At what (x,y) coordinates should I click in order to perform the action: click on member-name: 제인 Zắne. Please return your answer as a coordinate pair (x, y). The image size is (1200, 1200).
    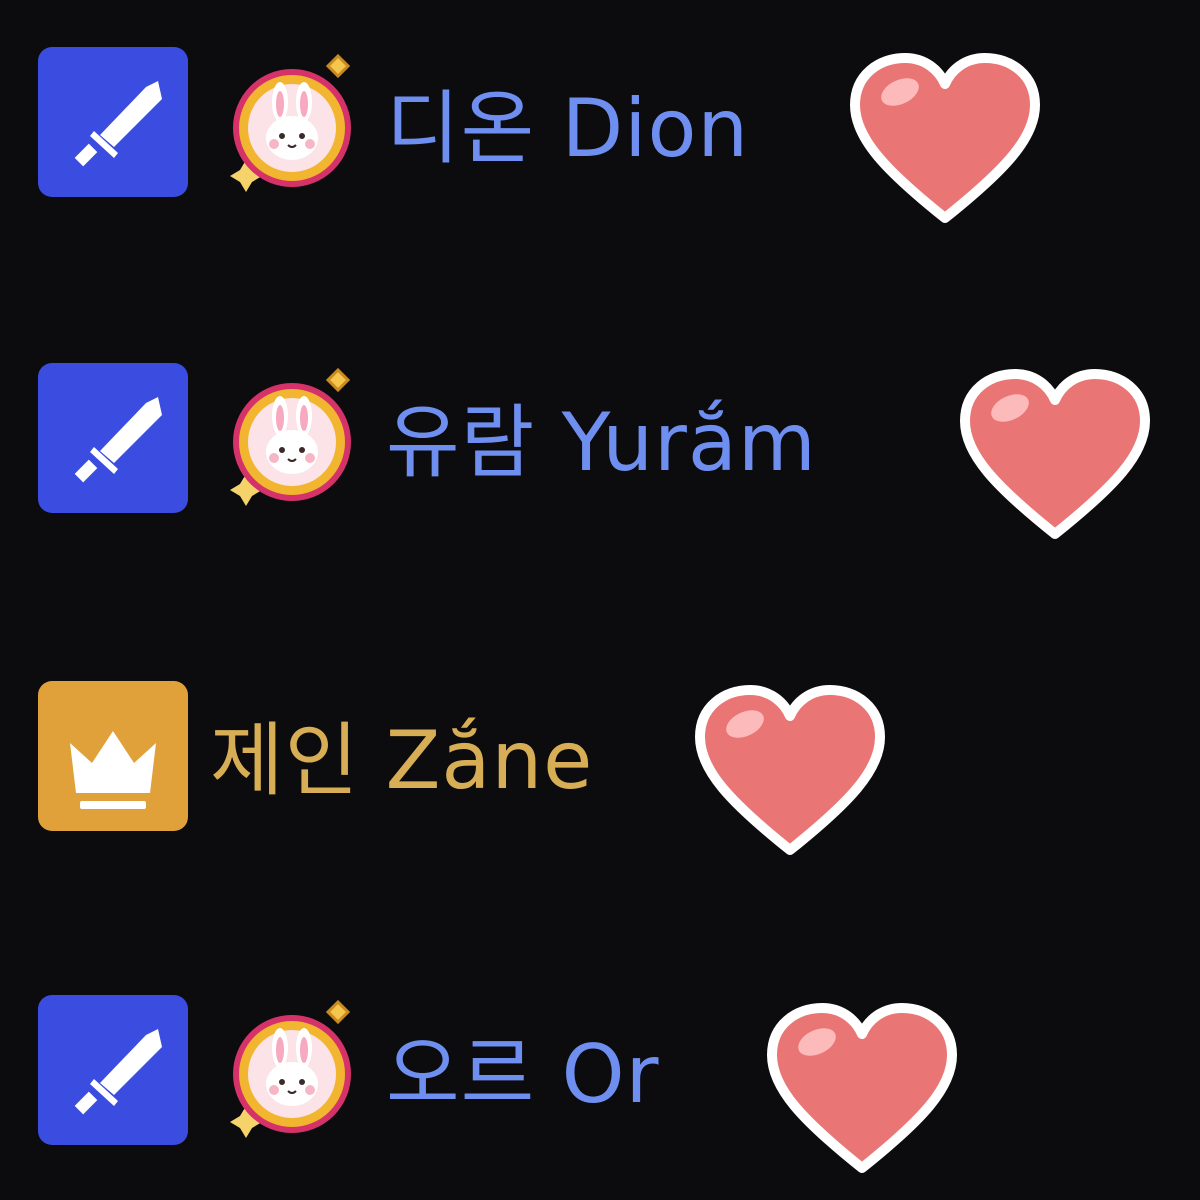
    Looking at the image, I should click on (402, 760).